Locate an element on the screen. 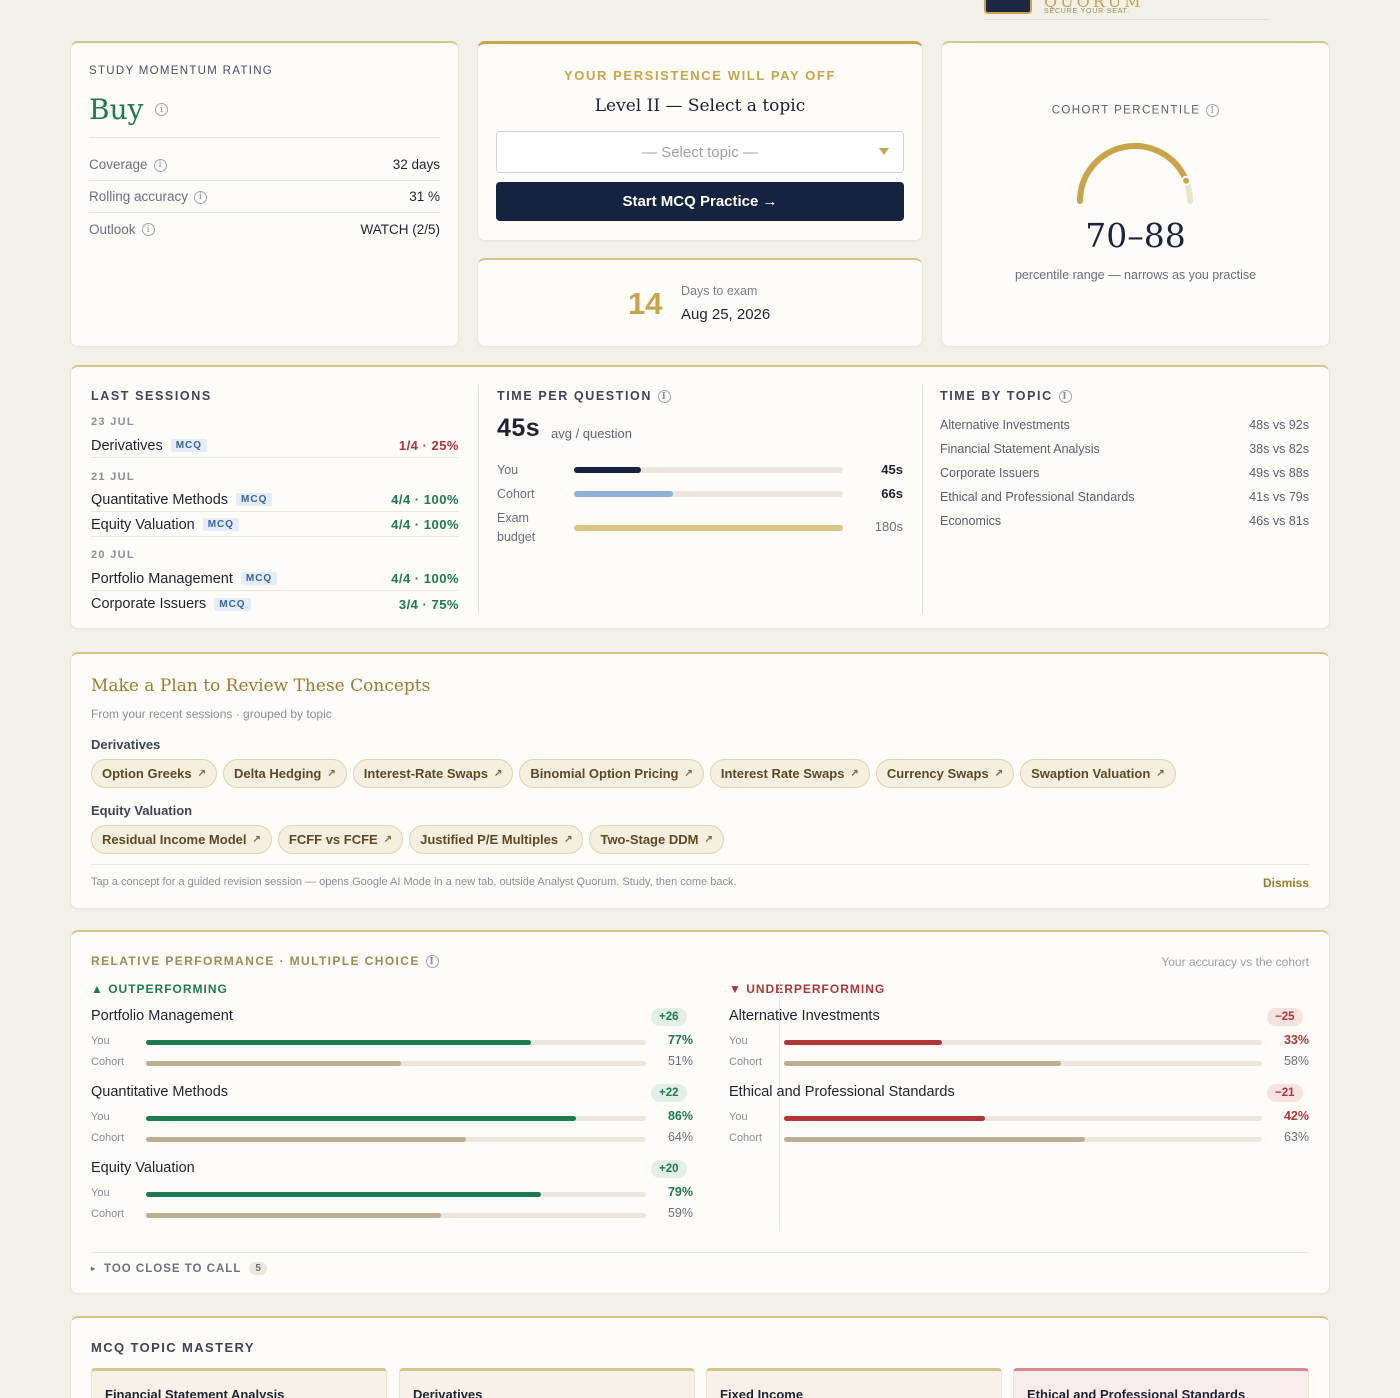 The image size is (1400, 1398). topic-select-value: — Select topic — is located at coordinates (700, 152).